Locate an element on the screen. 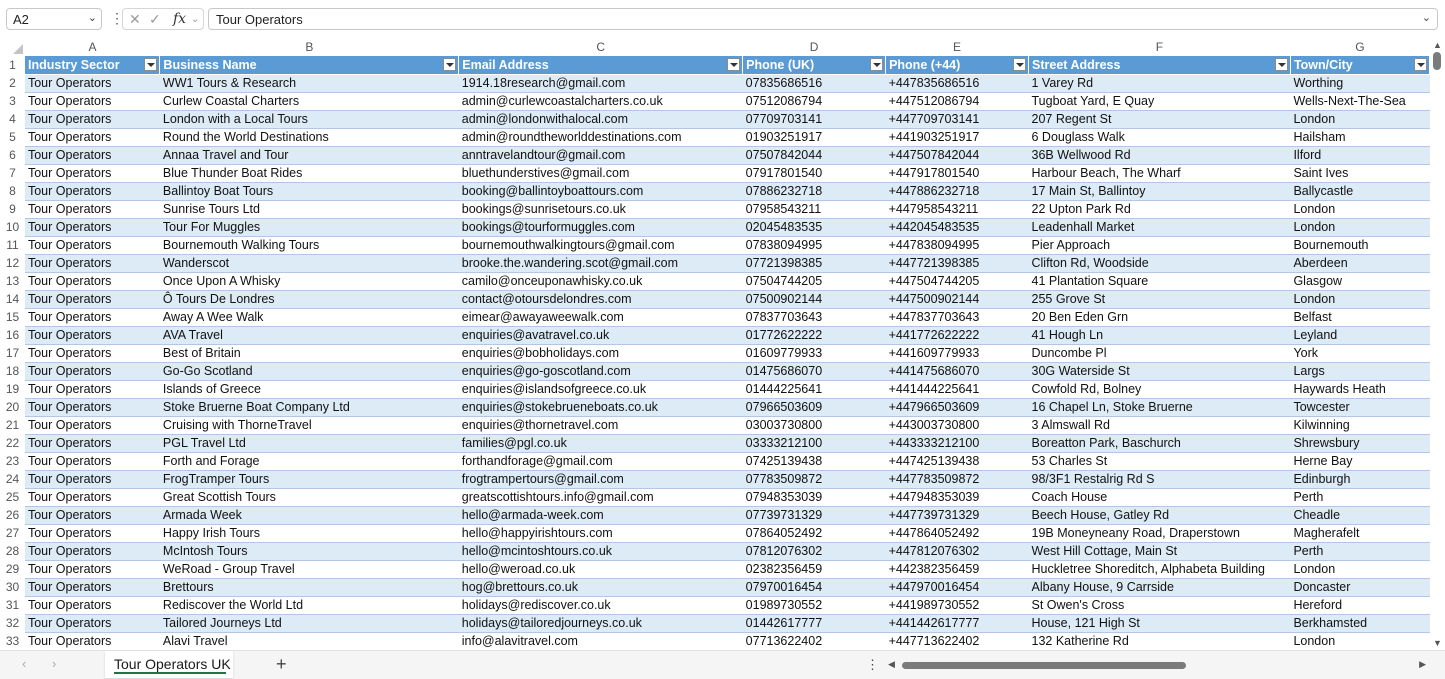 The height and width of the screenshot is (679, 1445). row-number: 13 is located at coordinates (12, 281).